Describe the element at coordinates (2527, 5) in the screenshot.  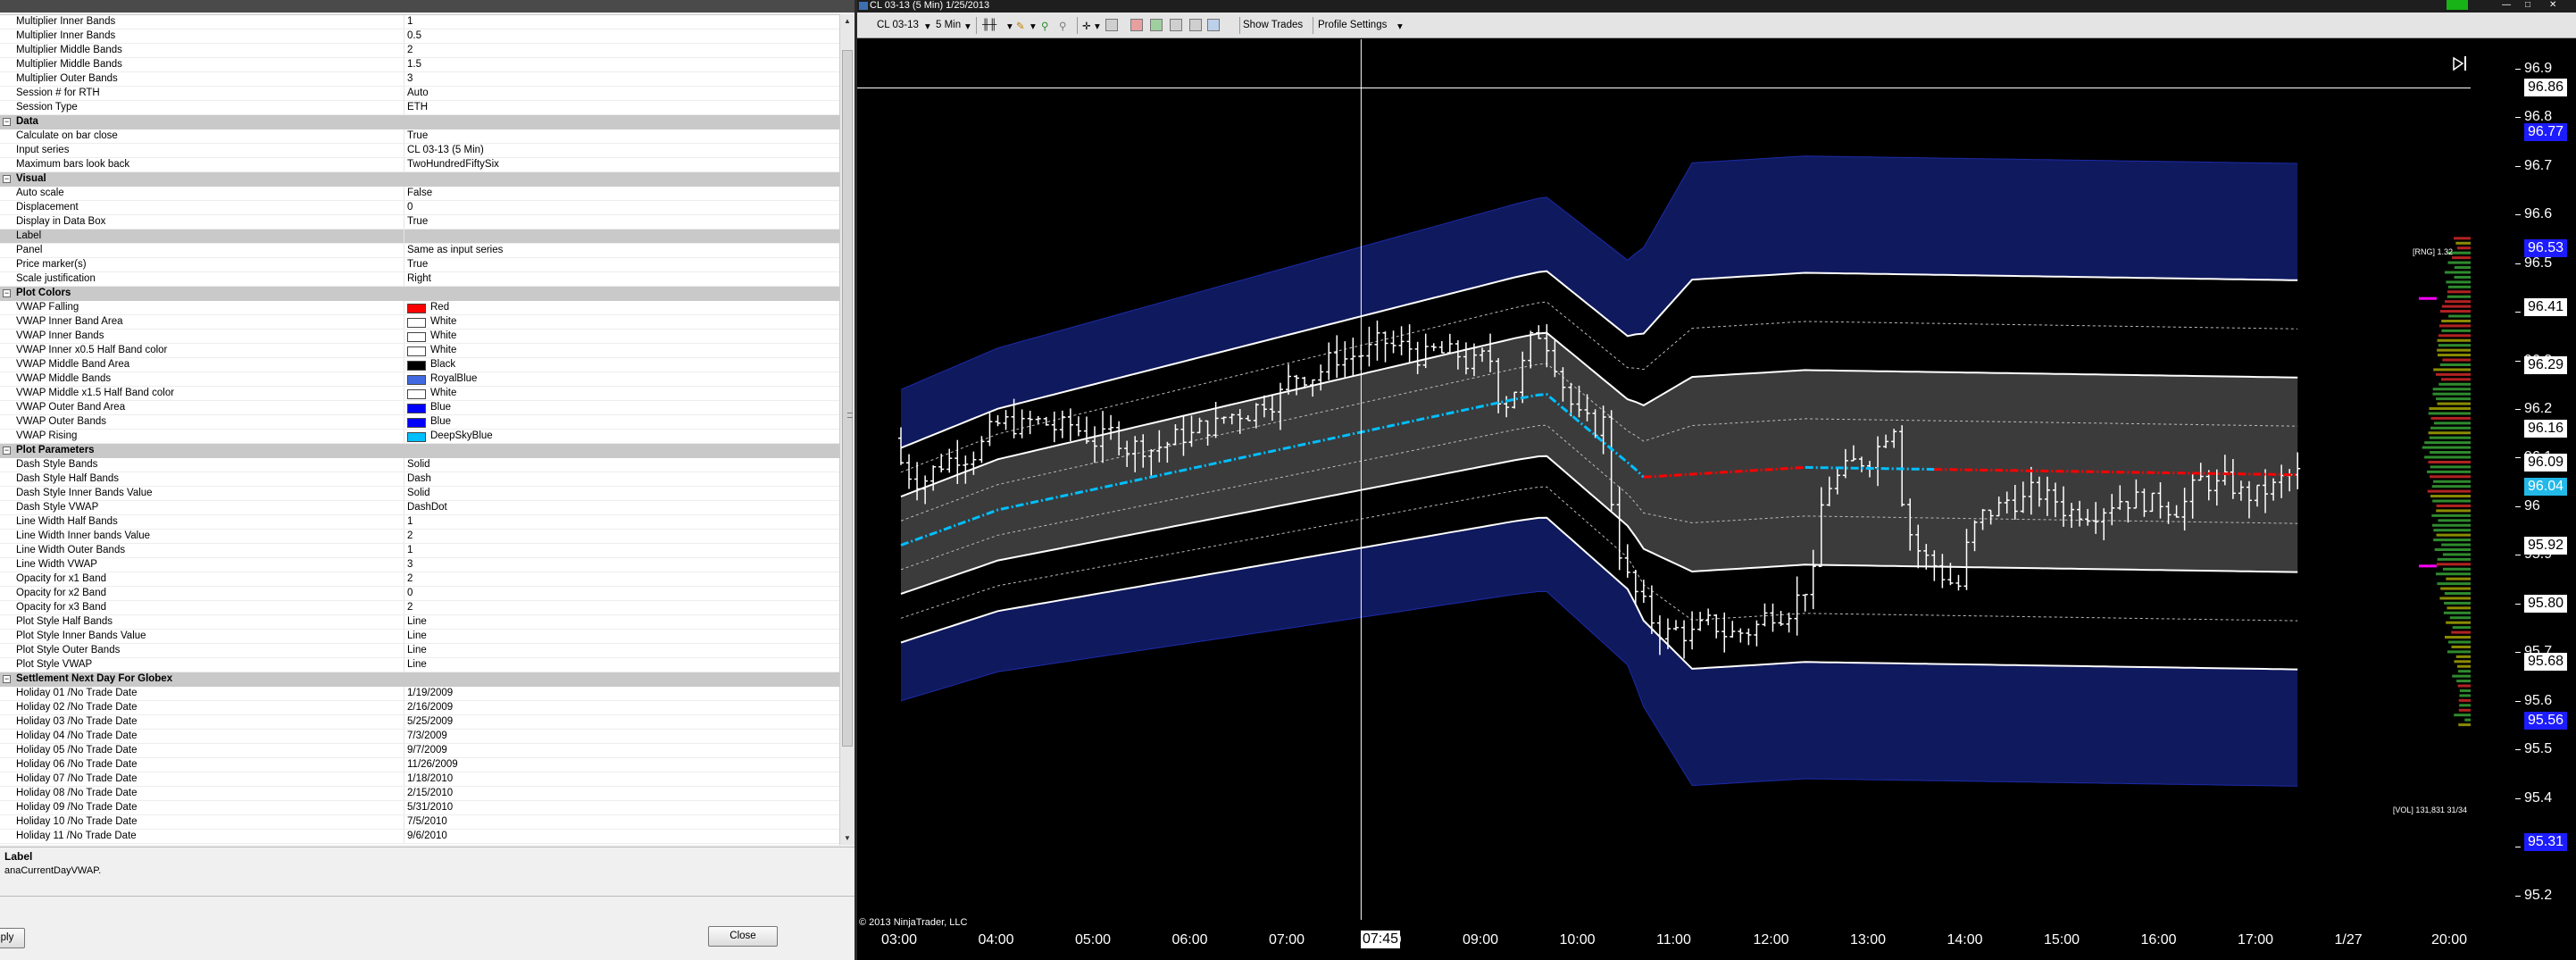
I see `maximize-icon: □` at that location.